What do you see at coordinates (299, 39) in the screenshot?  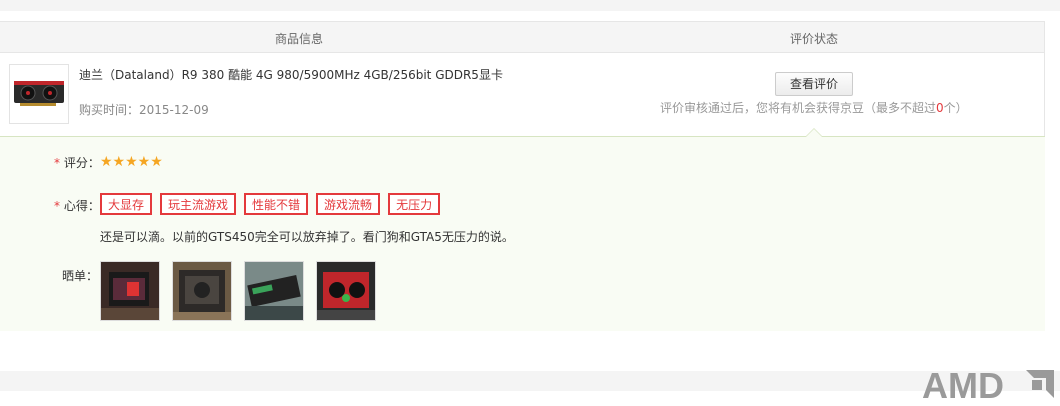 I see `column-header-goods: 商品信息` at bounding box center [299, 39].